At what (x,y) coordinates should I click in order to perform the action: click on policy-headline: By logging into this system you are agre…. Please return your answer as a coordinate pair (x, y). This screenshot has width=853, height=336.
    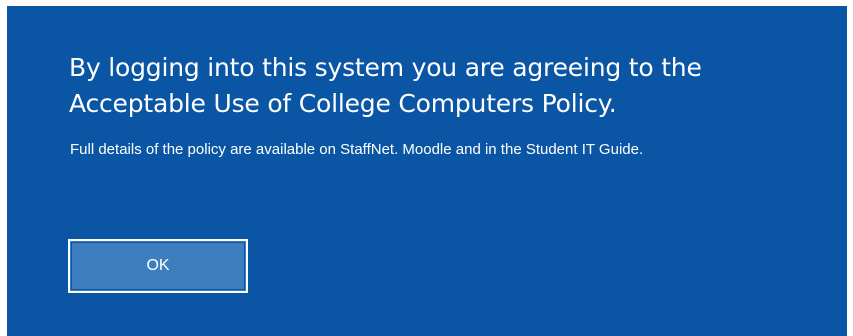
    Looking at the image, I should click on (385, 85).